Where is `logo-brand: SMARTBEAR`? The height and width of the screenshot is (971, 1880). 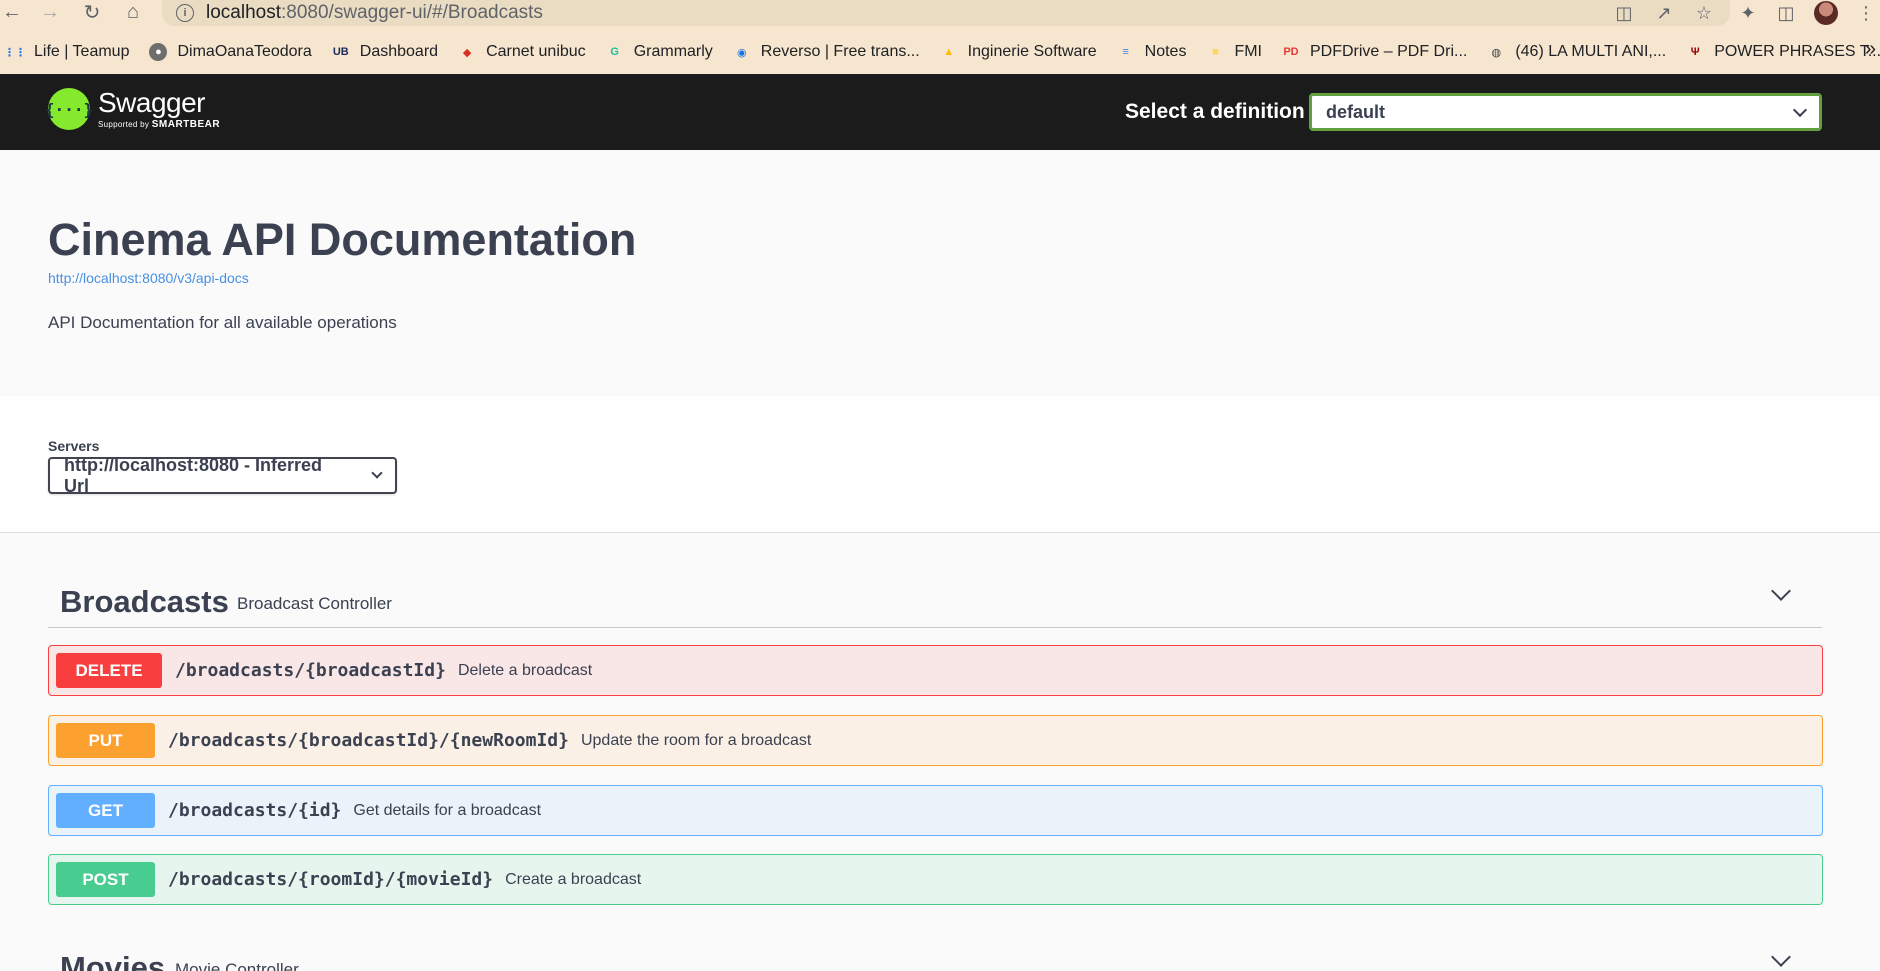
logo-brand: SMARTBEAR is located at coordinates (186, 124).